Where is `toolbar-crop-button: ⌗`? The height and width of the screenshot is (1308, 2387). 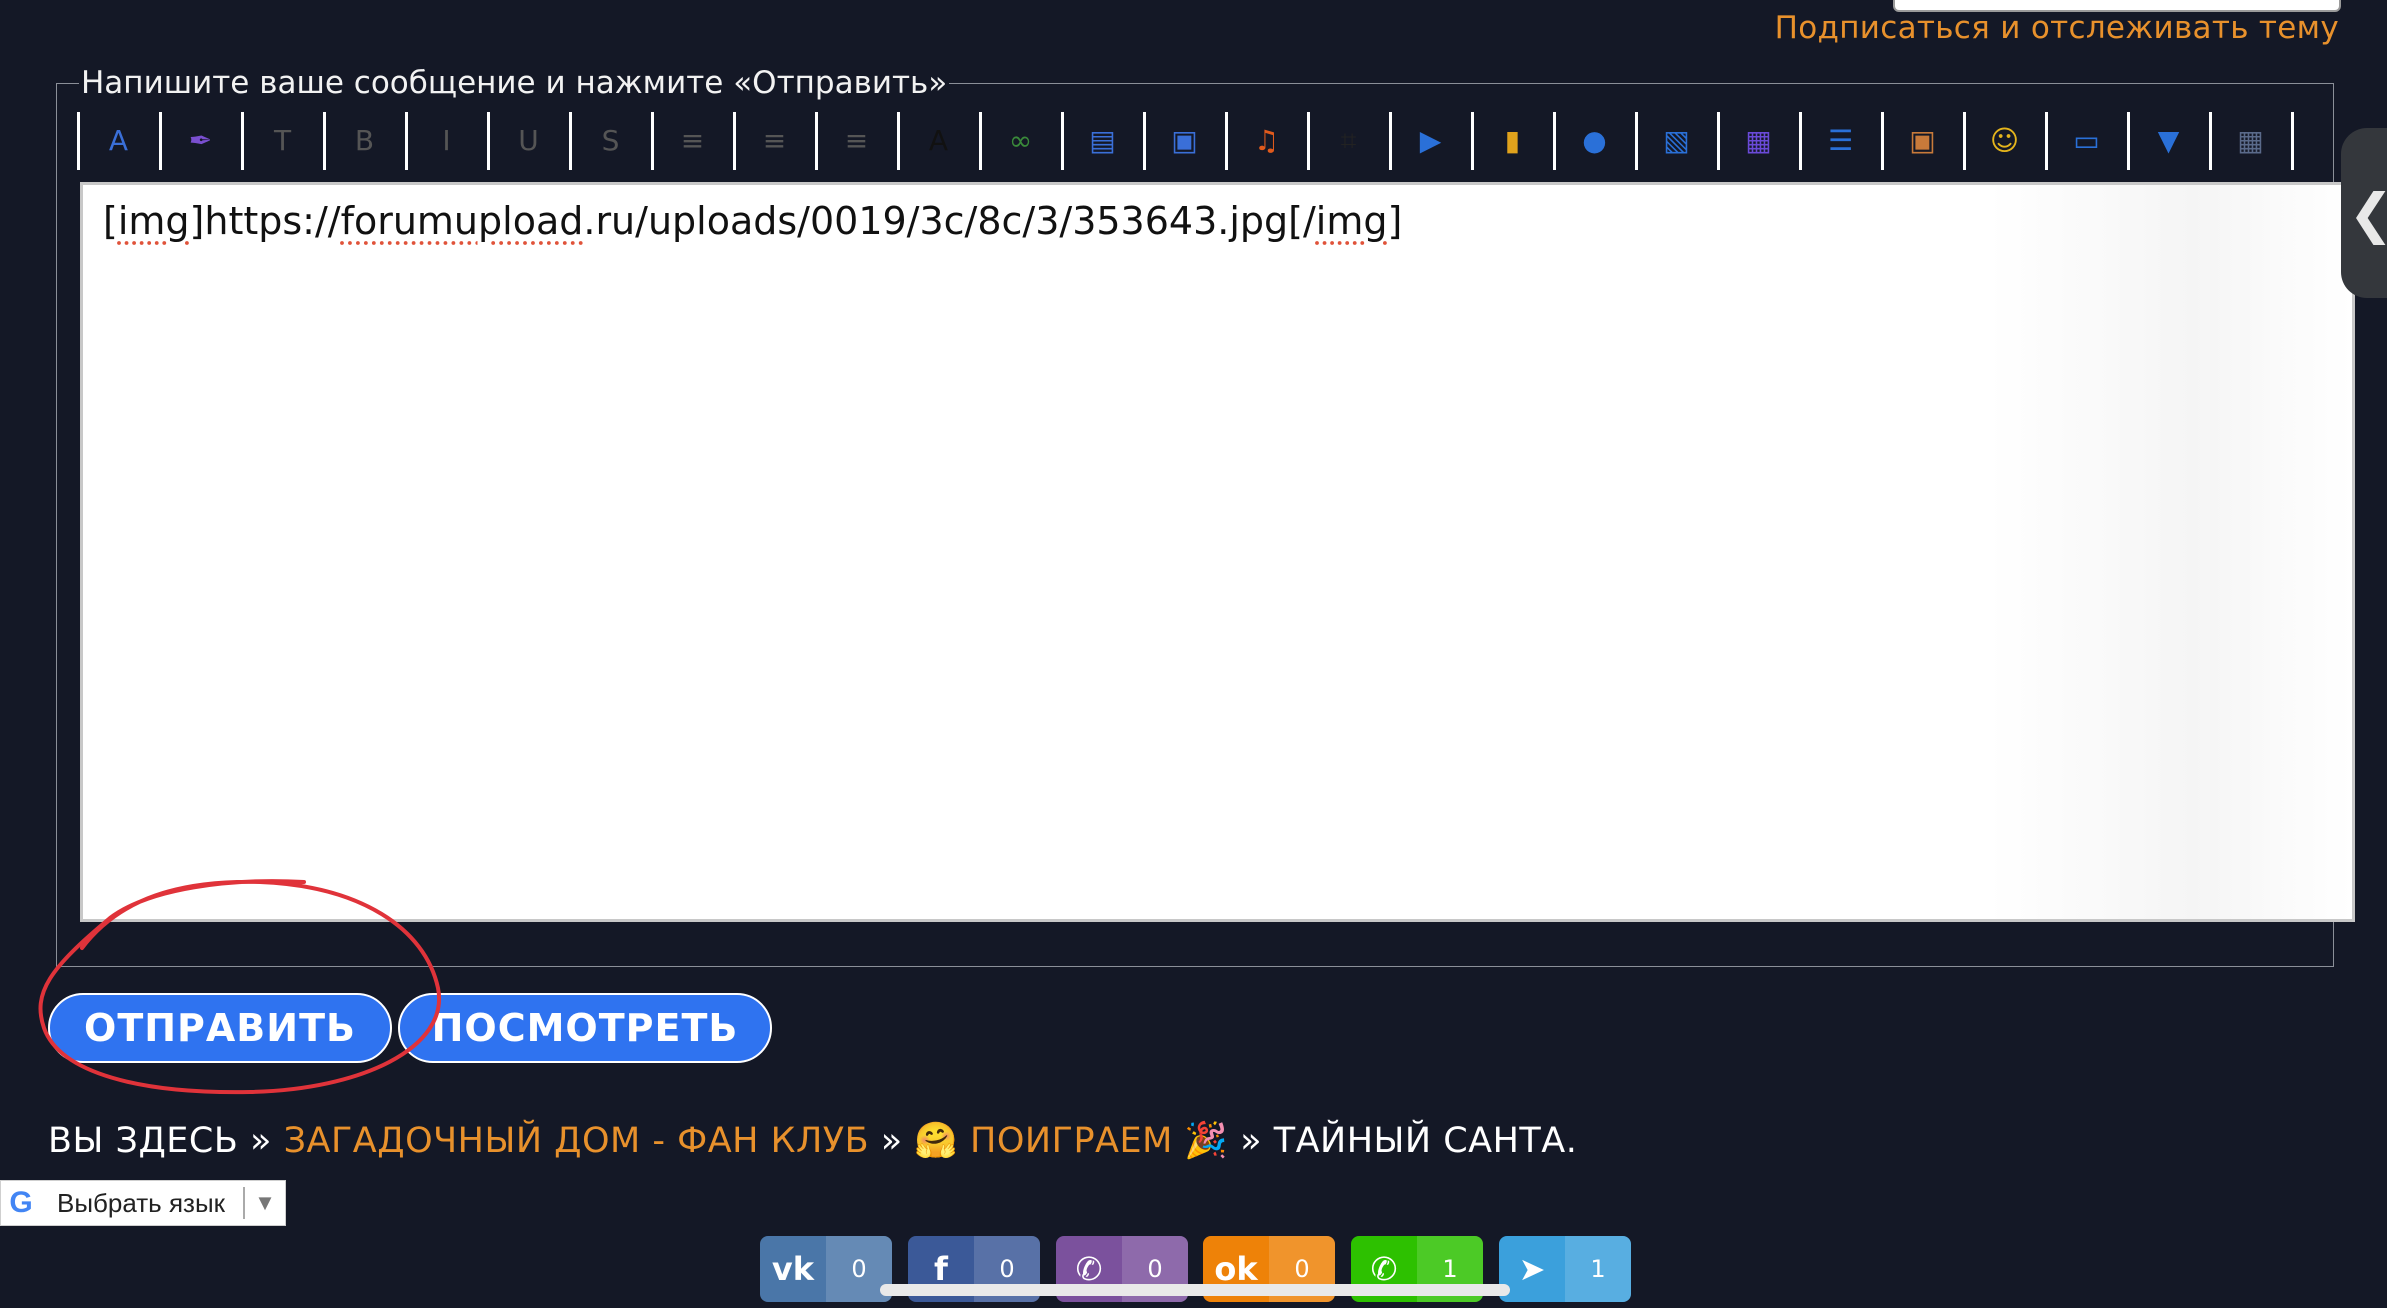 toolbar-crop-button: ⌗ is located at coordinates (1347, 141).